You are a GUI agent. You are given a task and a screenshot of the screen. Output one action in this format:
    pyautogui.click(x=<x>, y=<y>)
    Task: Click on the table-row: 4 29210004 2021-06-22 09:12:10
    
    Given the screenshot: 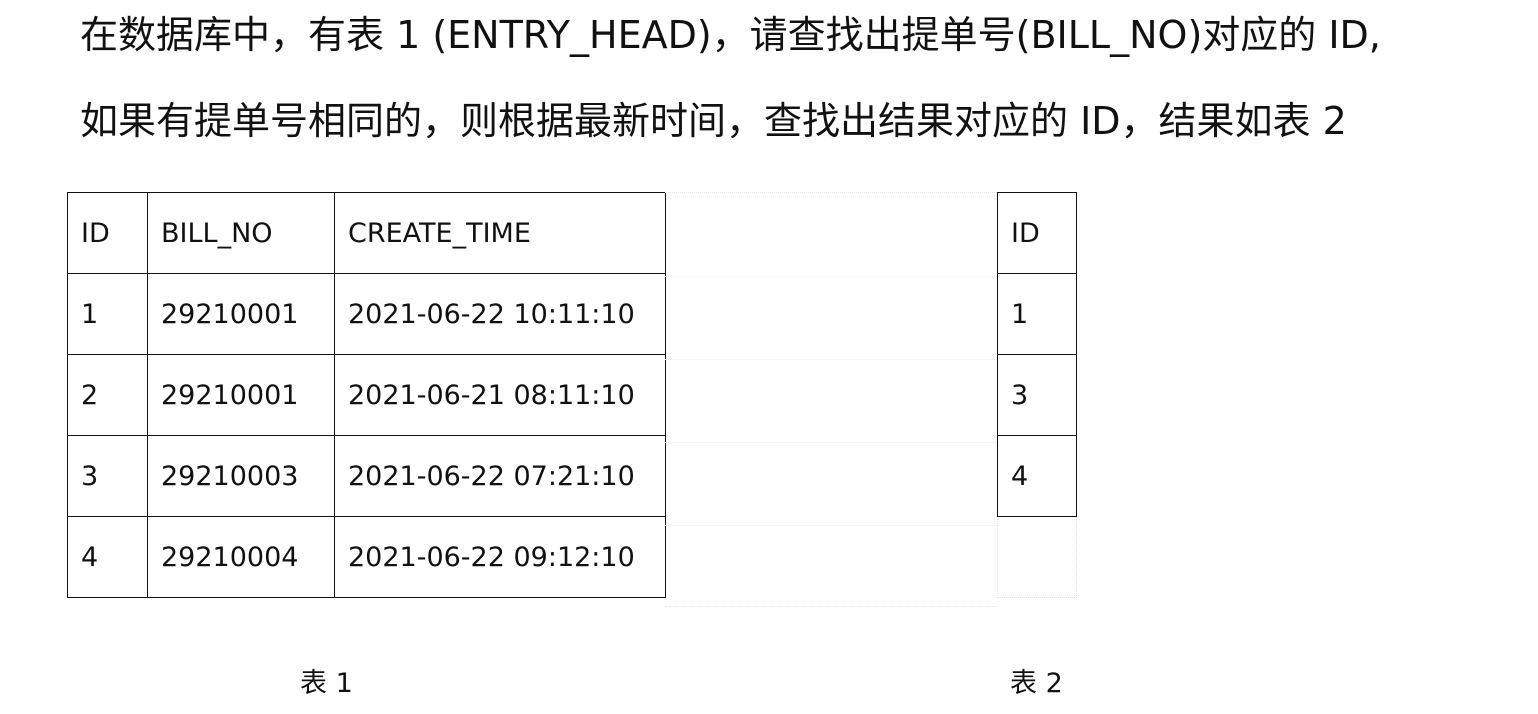 What is the action you would take?
    pyautogui.click(x=366, y=557)
    